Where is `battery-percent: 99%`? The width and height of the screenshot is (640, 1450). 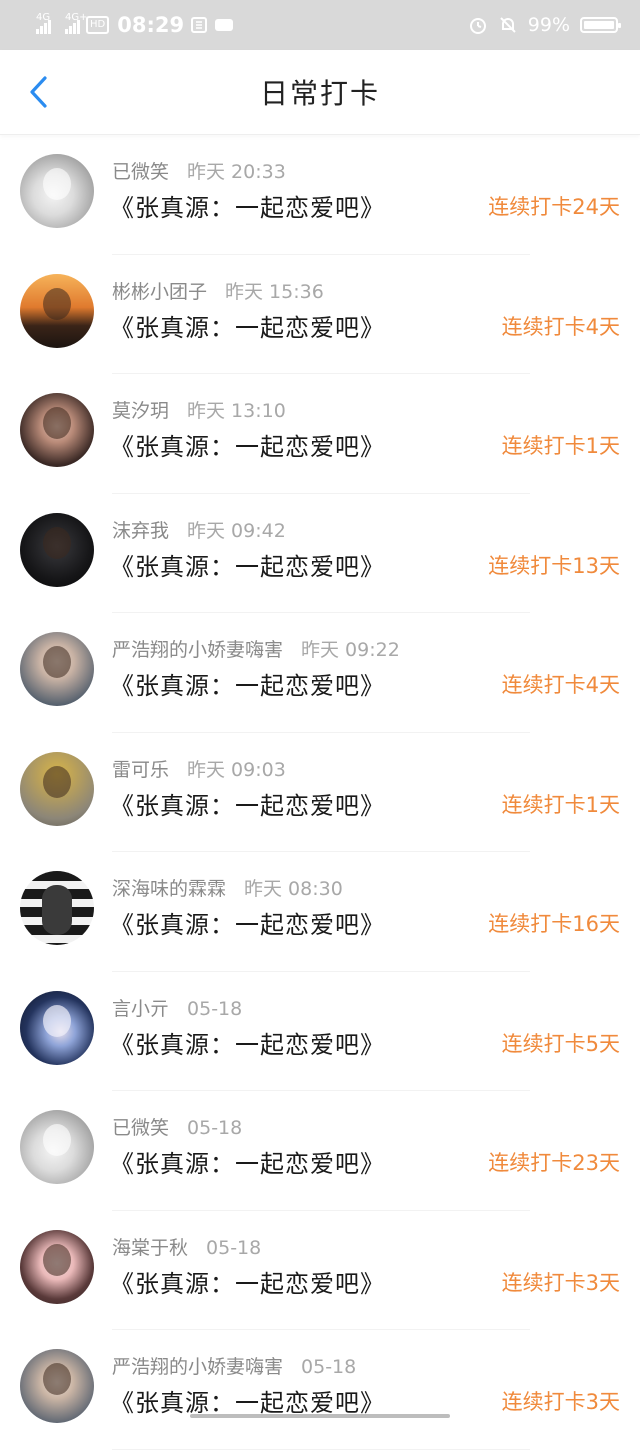 battery-percent: 99% is located at coordinates (548, 25).